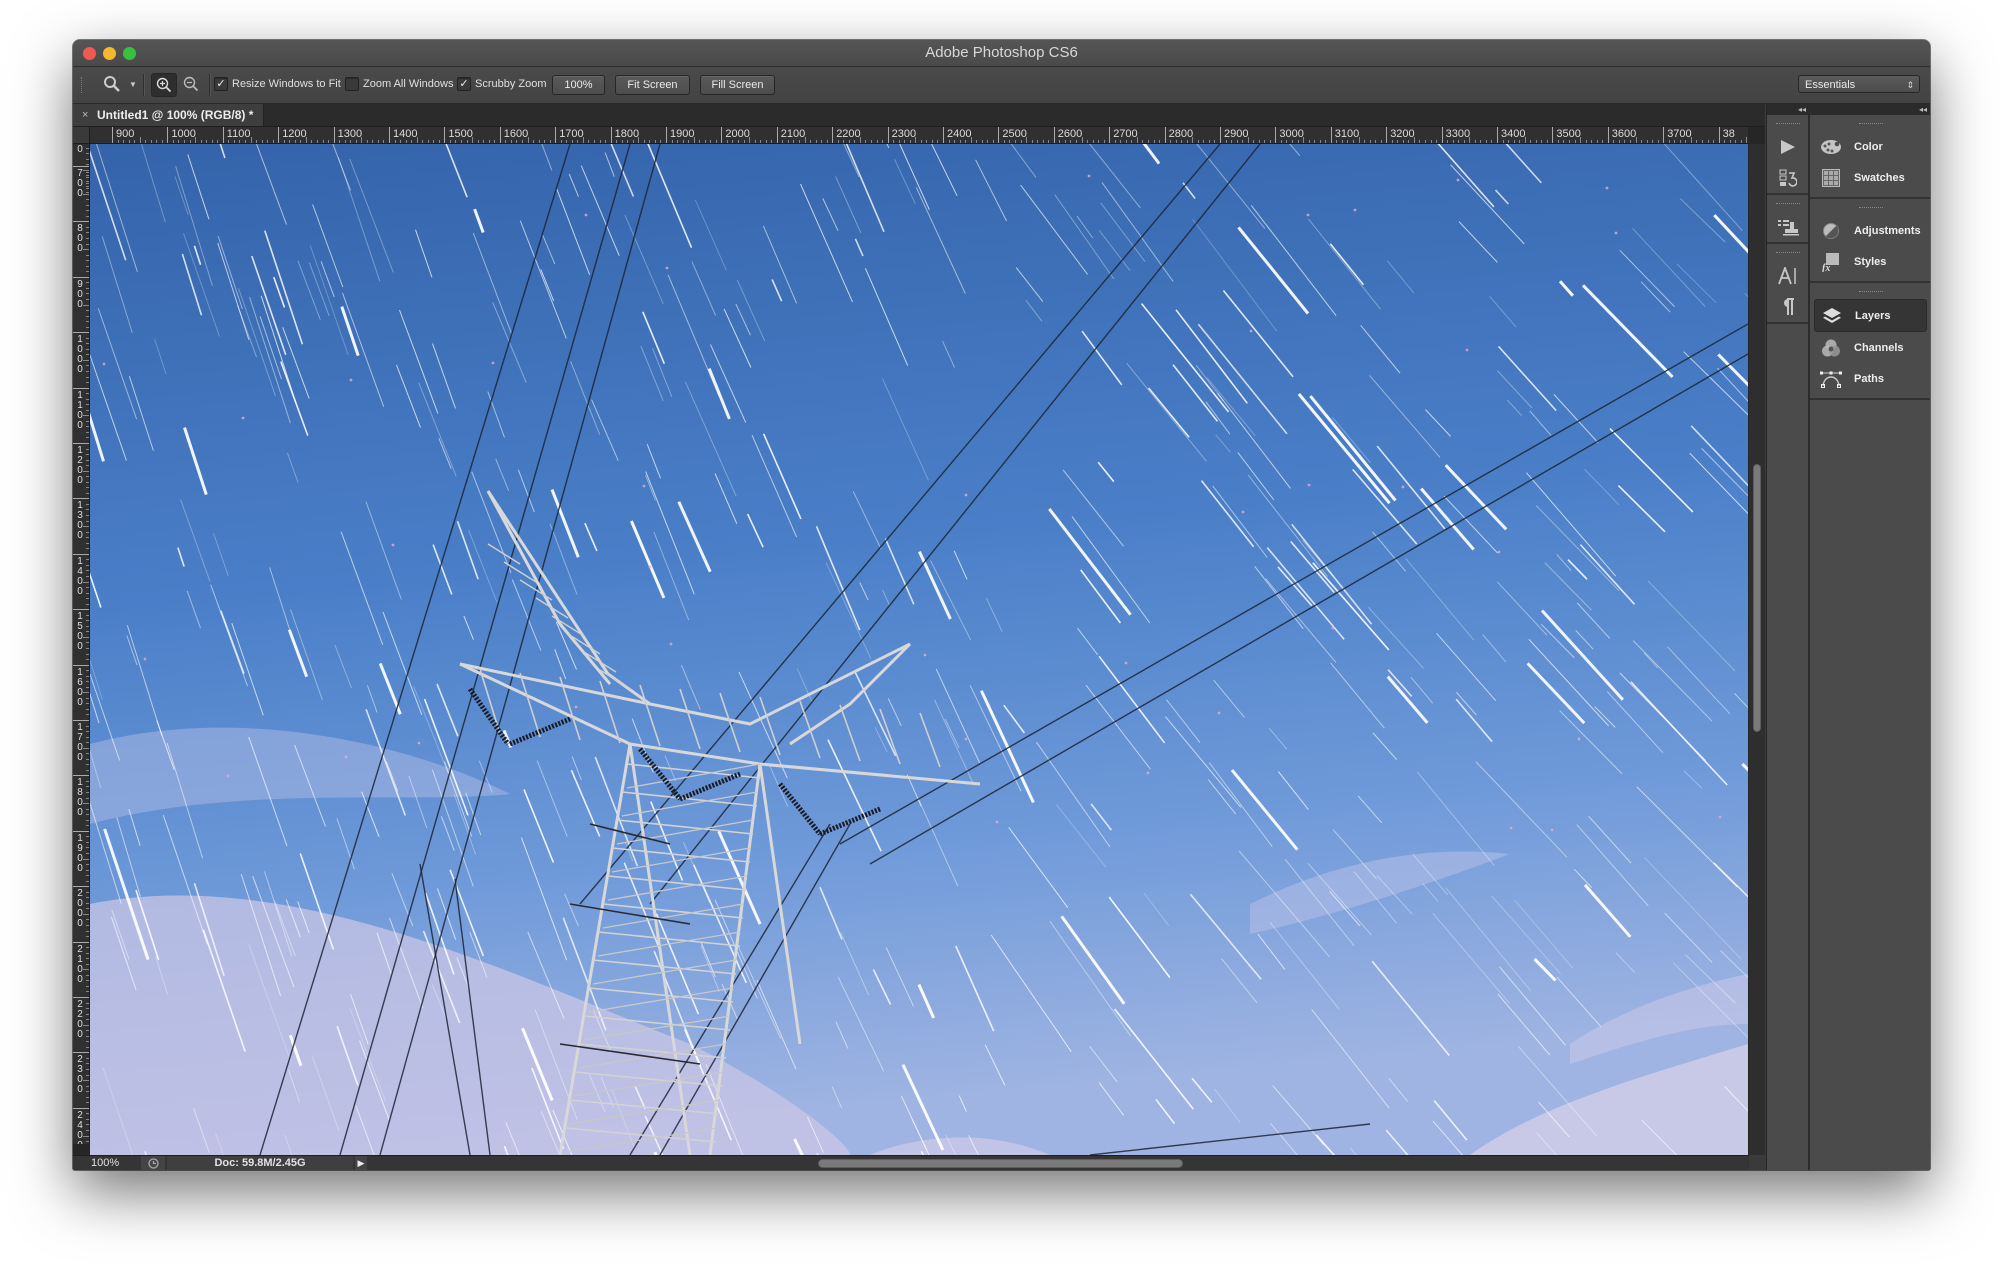 The height and width of the screenshot is (1269, 2000). I want to click on actions-panel-button, so click(1787, 146).